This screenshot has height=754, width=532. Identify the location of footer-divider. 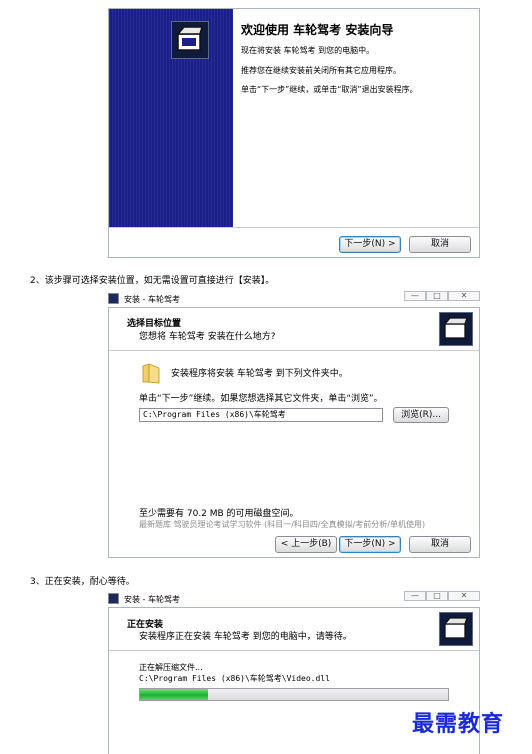
(294, 227).